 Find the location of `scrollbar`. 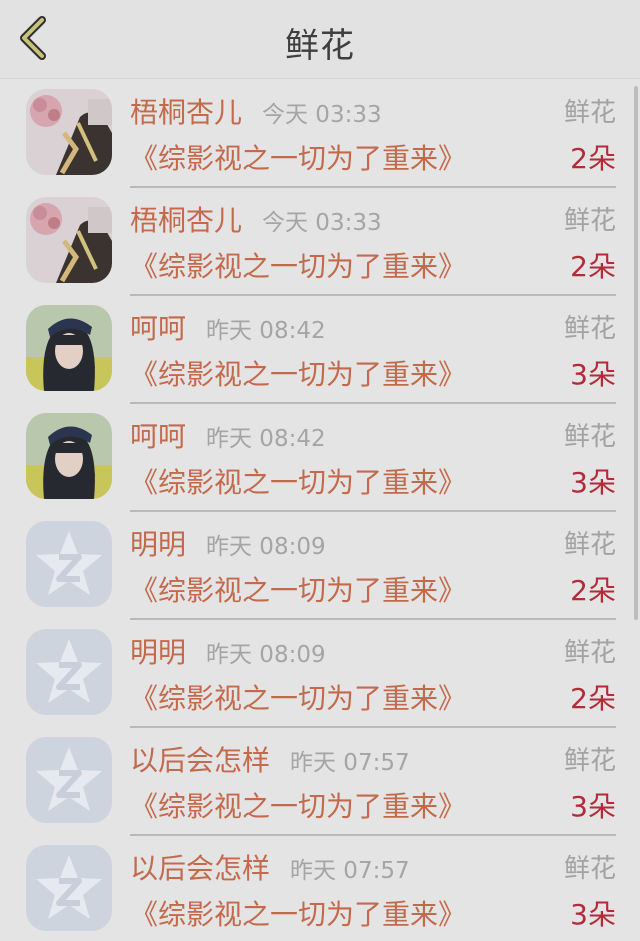

scrollbar is located at coordinates (636, 353).